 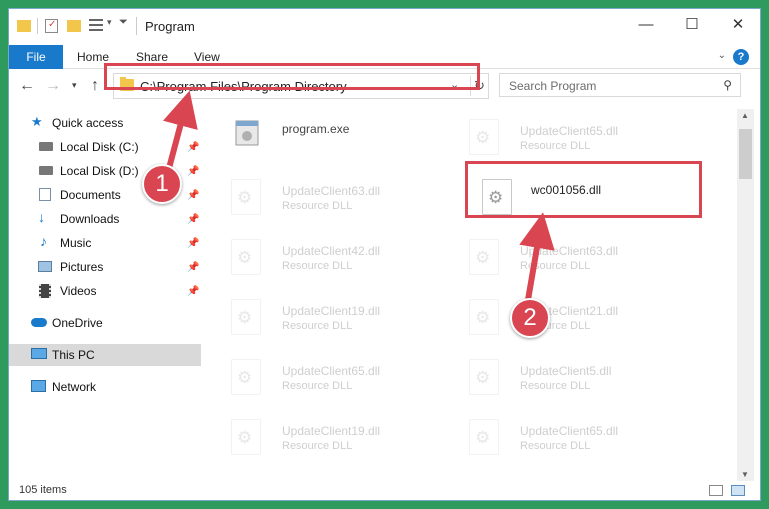 I want to click on sidebar-item-label: Local Disk (C:), so click(x=99, y=147).